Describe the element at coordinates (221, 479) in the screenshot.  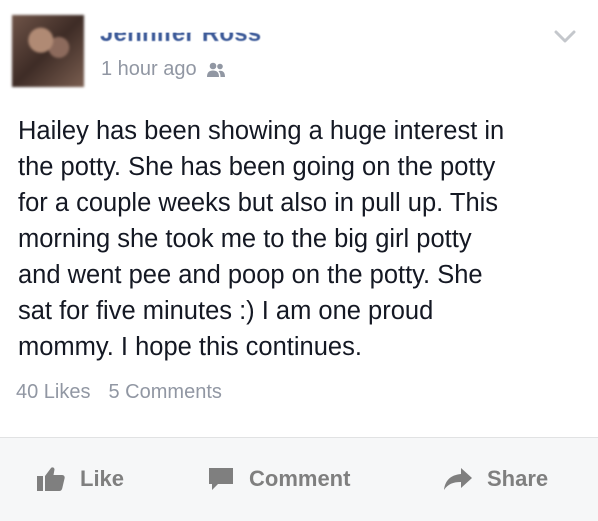
I see `comment-bubble-icon` at that location.